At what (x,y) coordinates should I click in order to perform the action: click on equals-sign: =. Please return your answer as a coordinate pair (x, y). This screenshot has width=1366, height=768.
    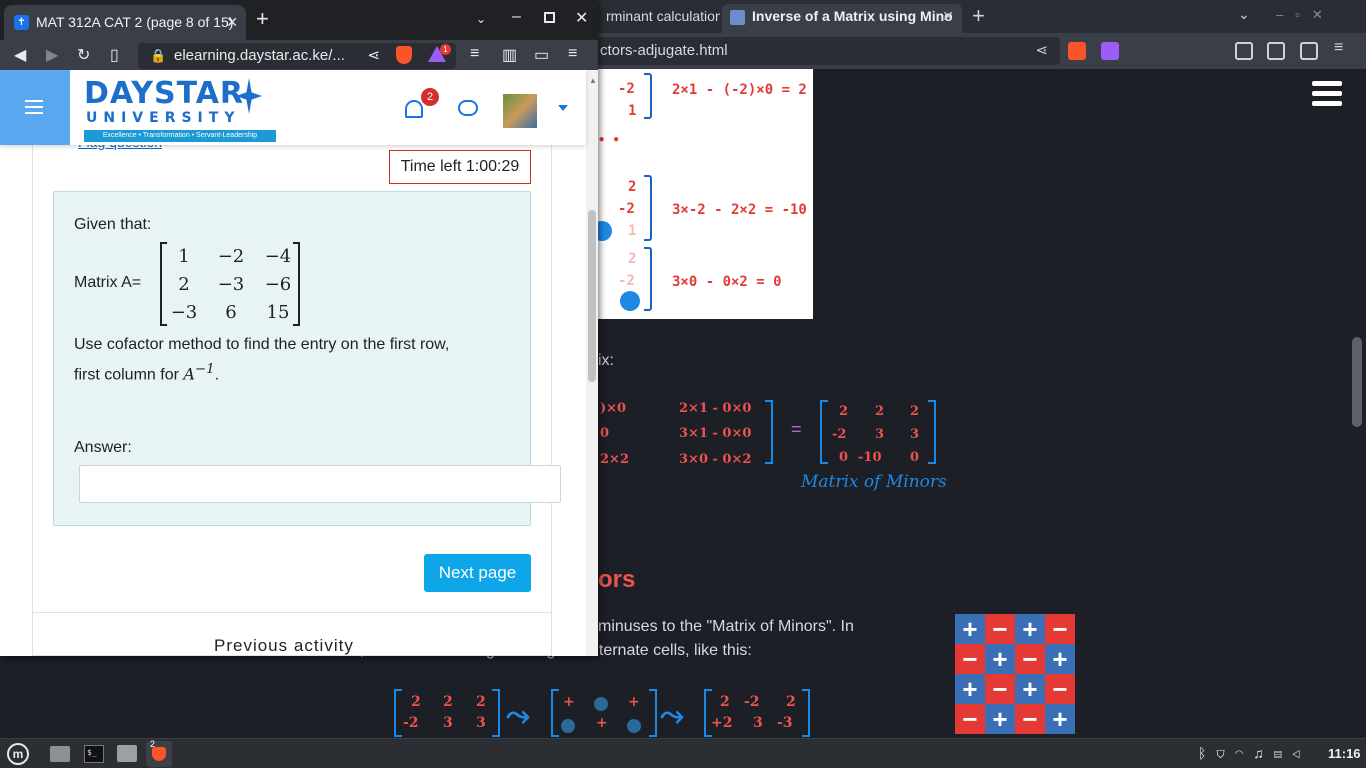
    Looking at the image, I should click on (796, 429).